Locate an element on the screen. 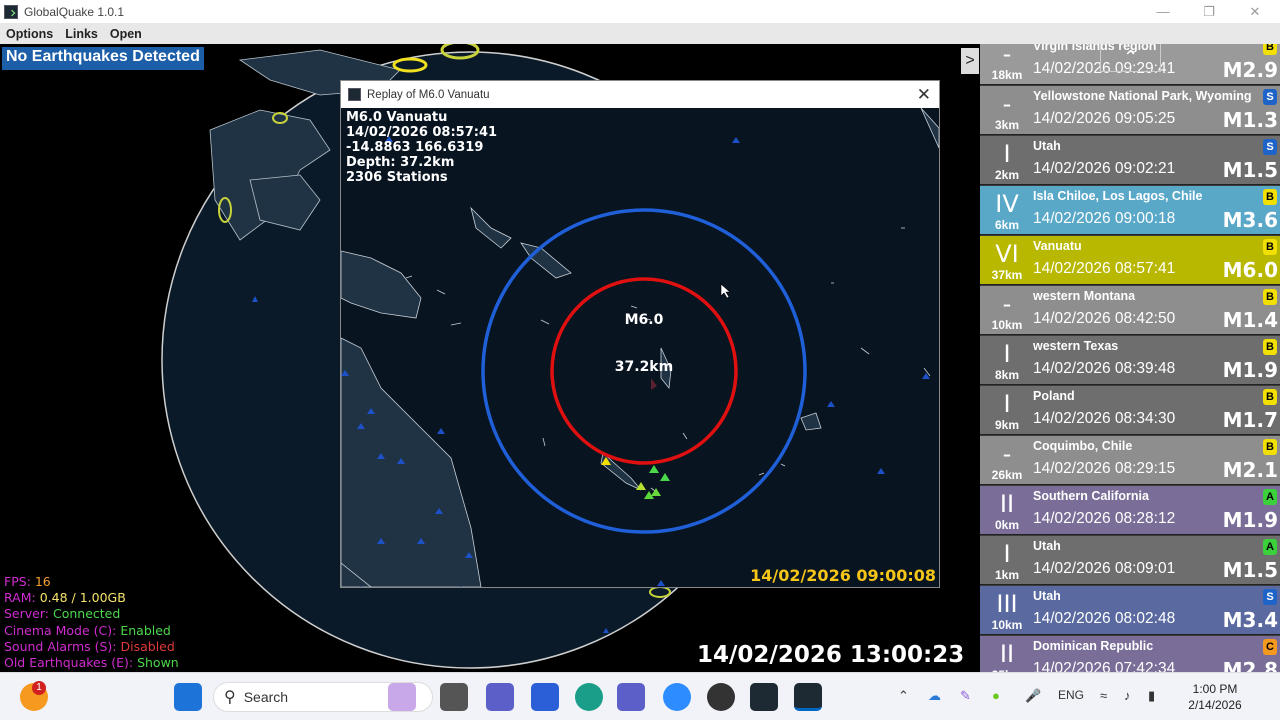 The width and height of the screenshot is (1280, 720). earthquake-time: 14/02/2026 08:29:15 is located at coordinates (1104, 468).